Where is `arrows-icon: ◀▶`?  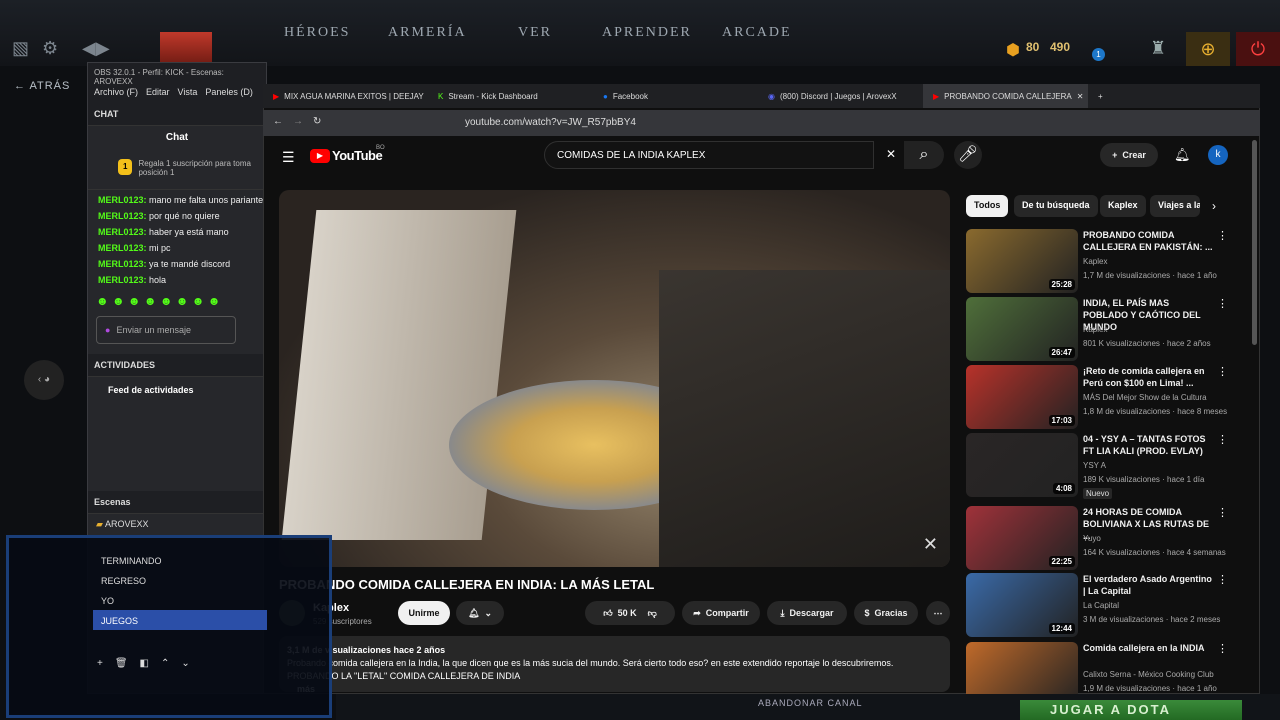
arrows-icon: ◀▶ is located at coordinates (96, 48).